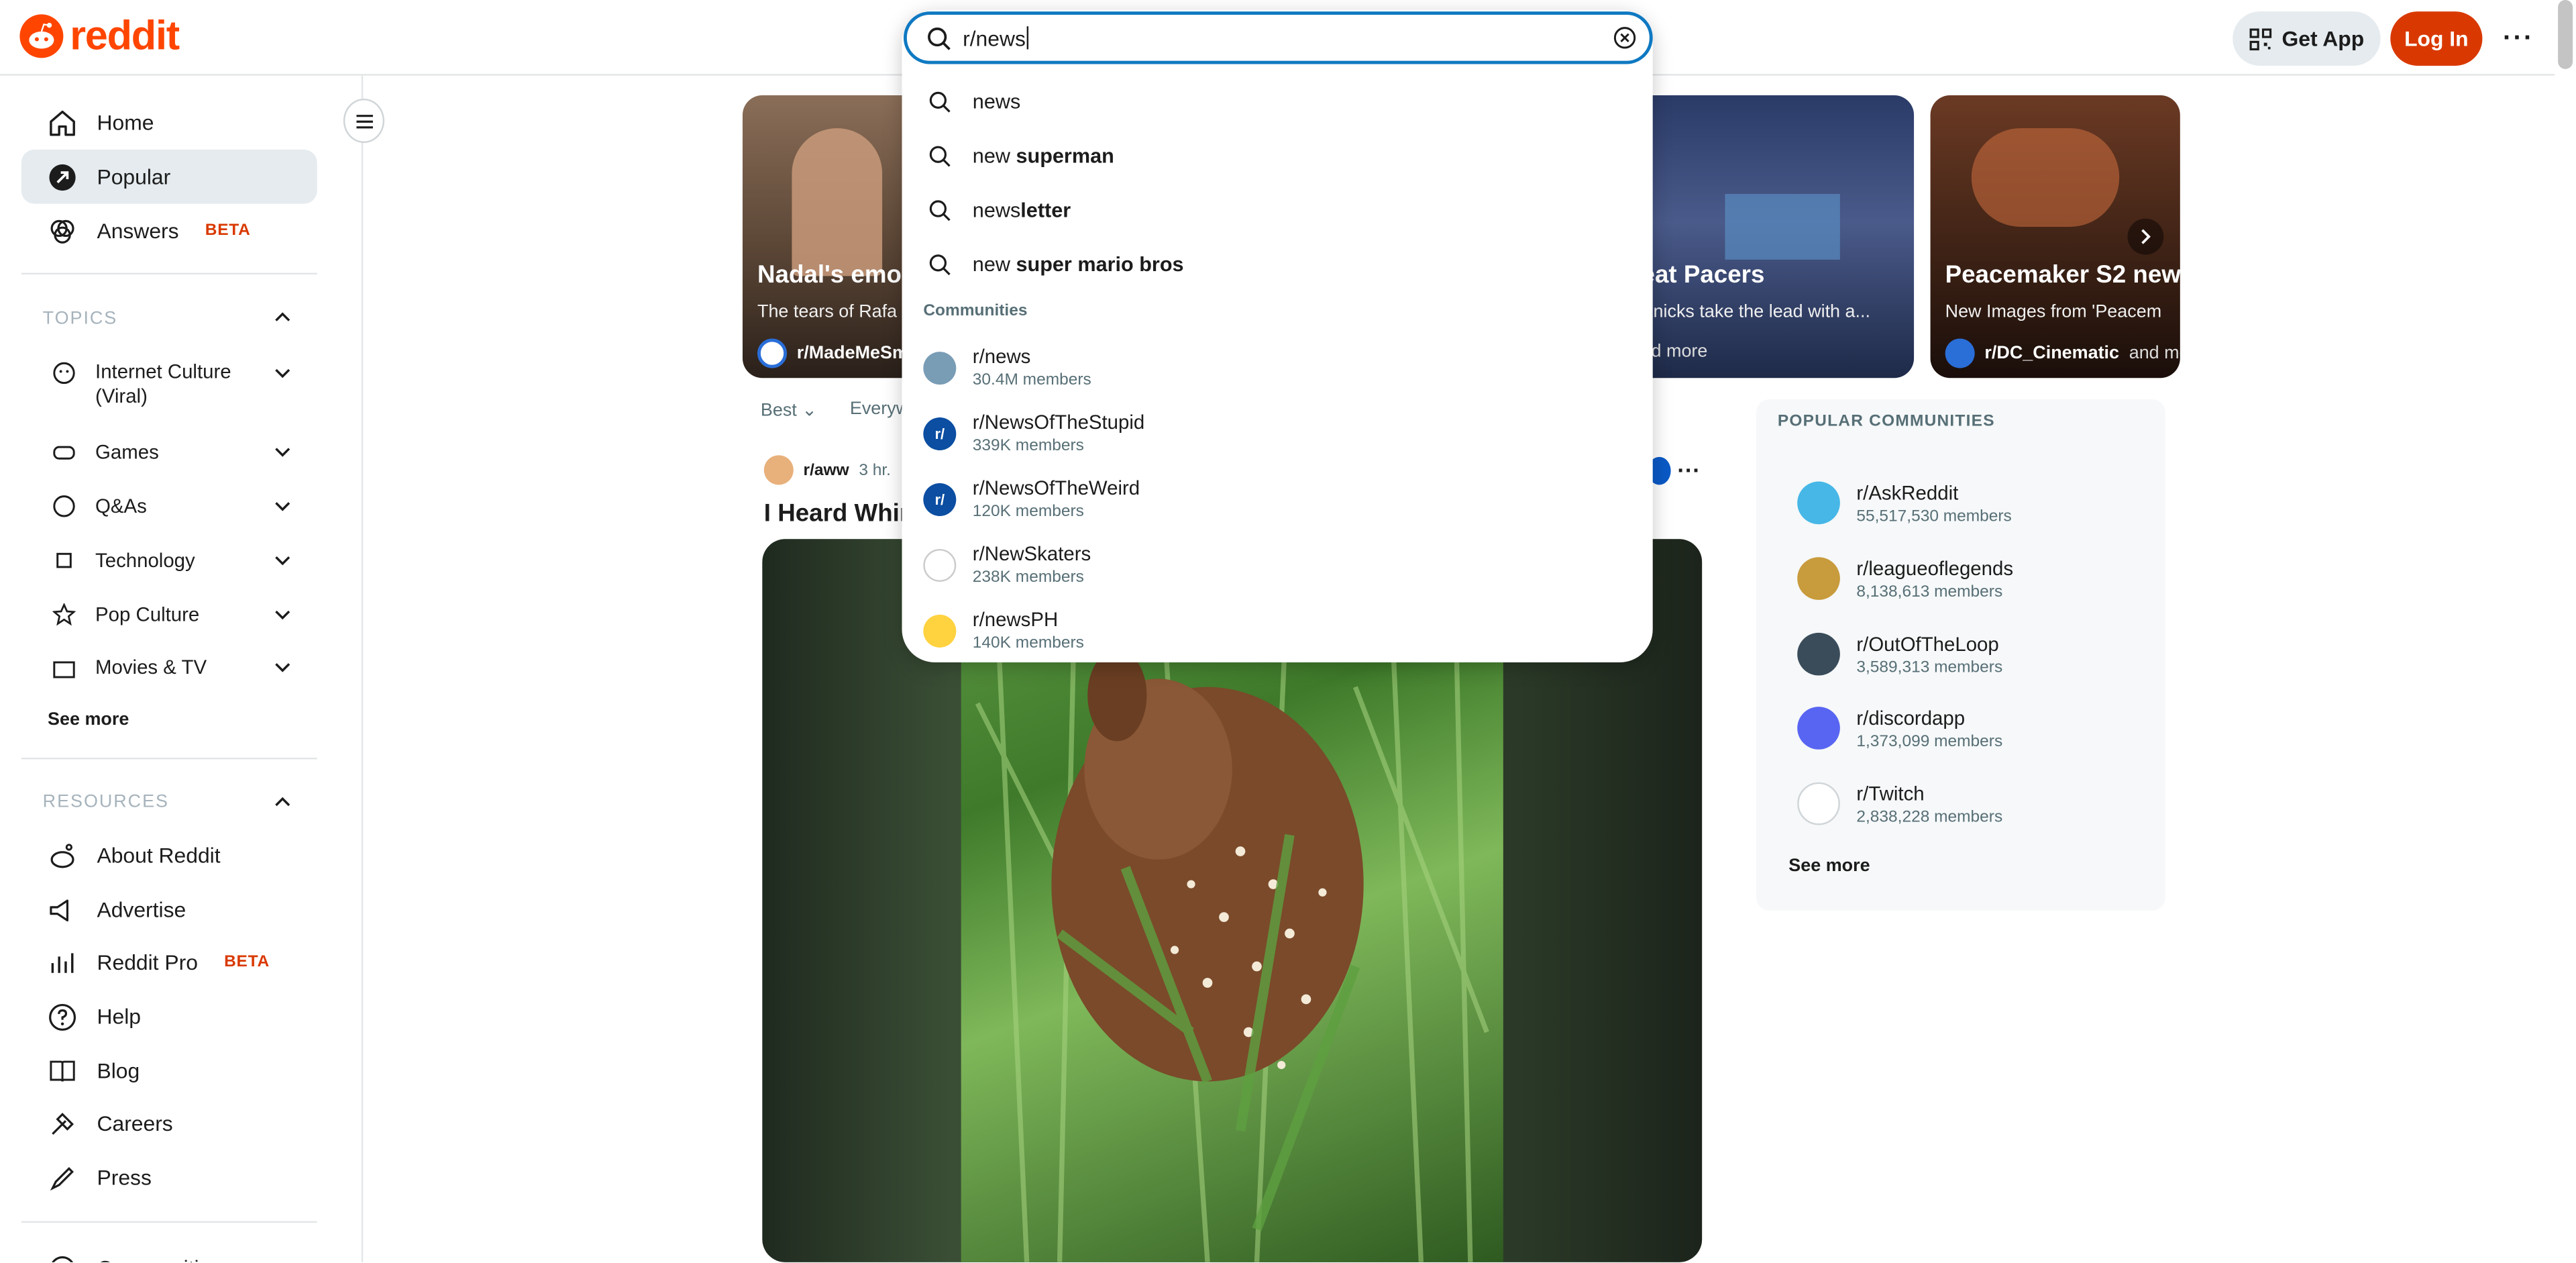  I want to click on suggestion-prefix: news, so click(996, 211).